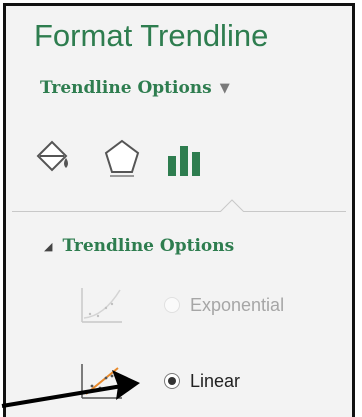  I want to click on exponential-radio, so click(172, 305).